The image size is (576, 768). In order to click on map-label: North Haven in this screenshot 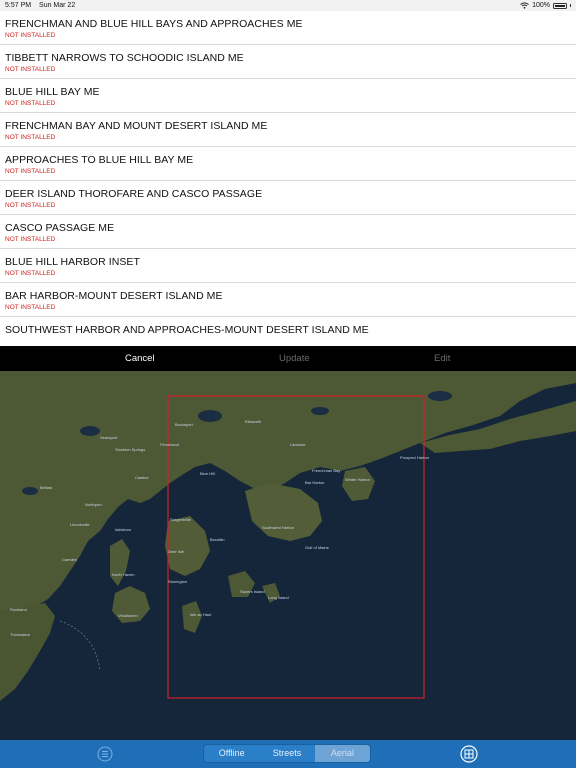, I will do `click(123, 574)`.